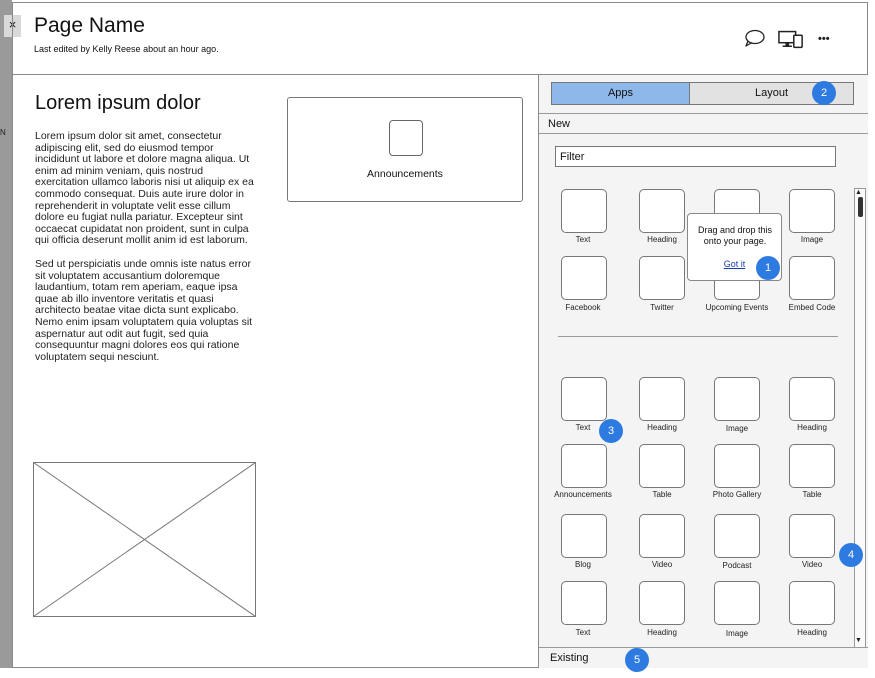 Image resolution: width=875 pixels, height=678 pixels. I want to click on app-tile-announcements, so click(584, 466).